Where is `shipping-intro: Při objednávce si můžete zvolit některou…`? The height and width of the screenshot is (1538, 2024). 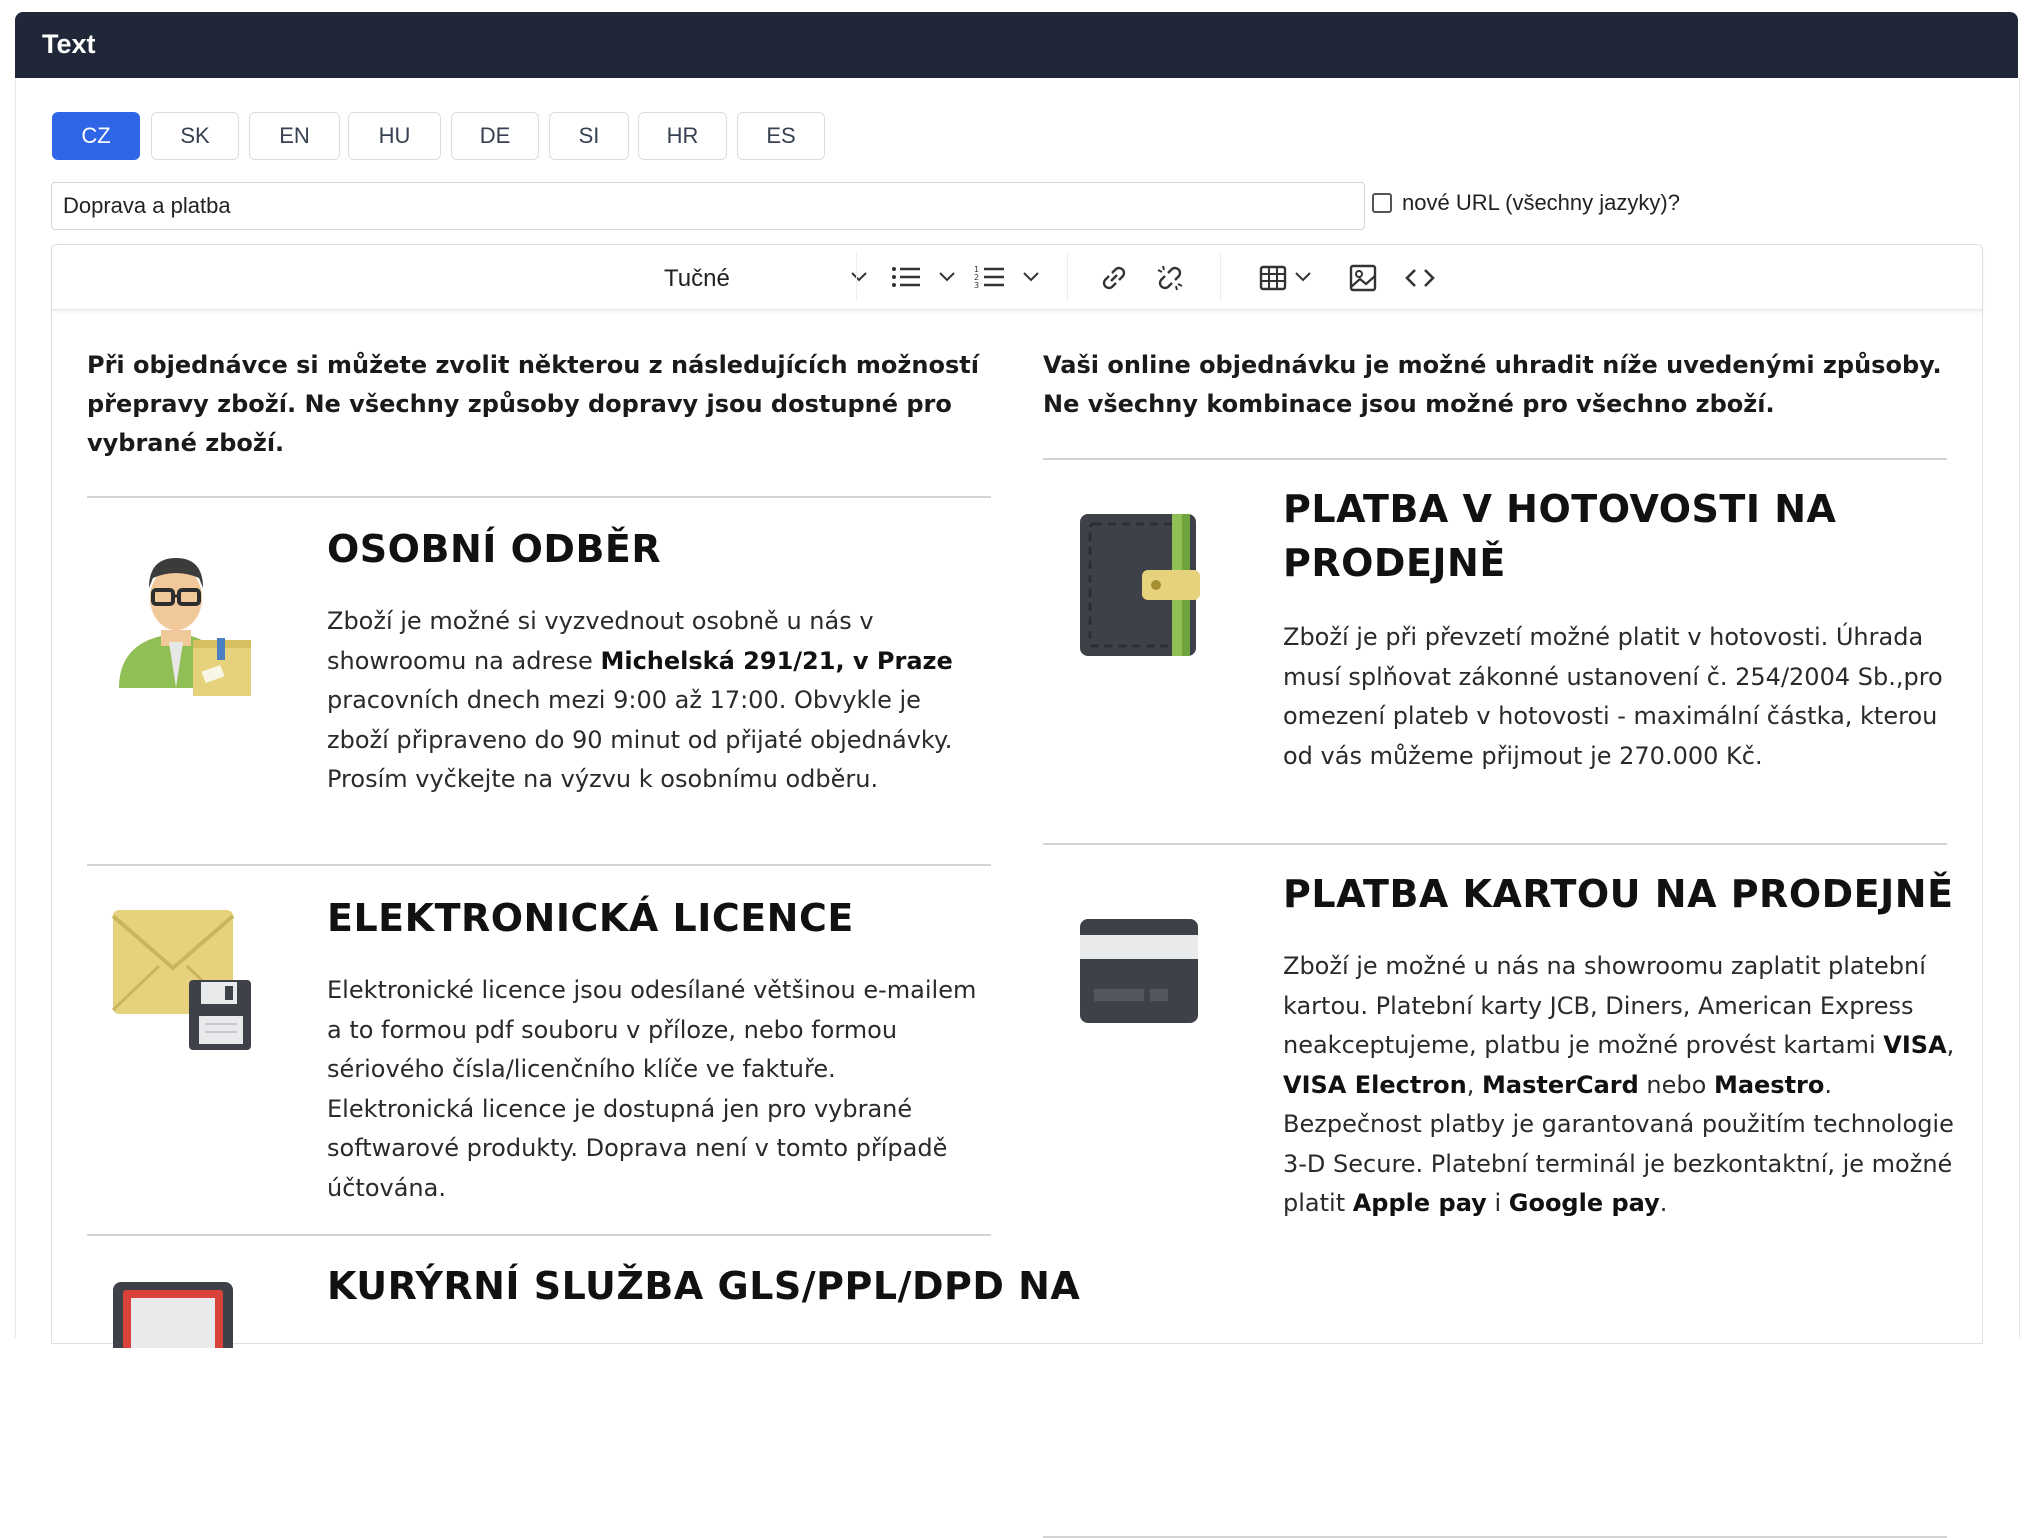
shipping-intro: Při objednávce si můžete zvolit některou… is located at coordinates (533, 404).